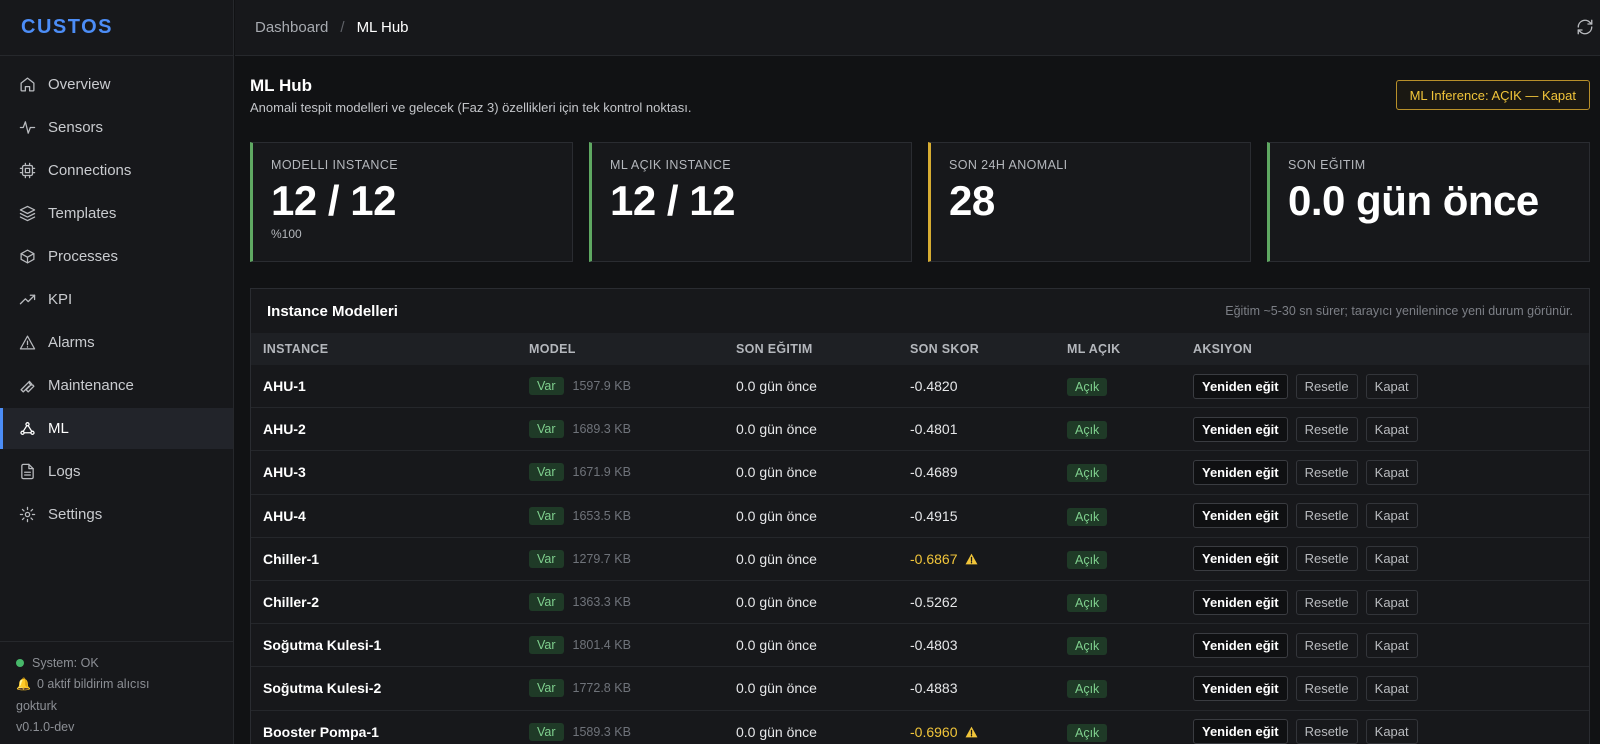 The height and width of the screenshot is (744, 1600). Describe the element at coordinates (291, 602) in the screenshot. I see `instance-name: Chiller-2` at that location.